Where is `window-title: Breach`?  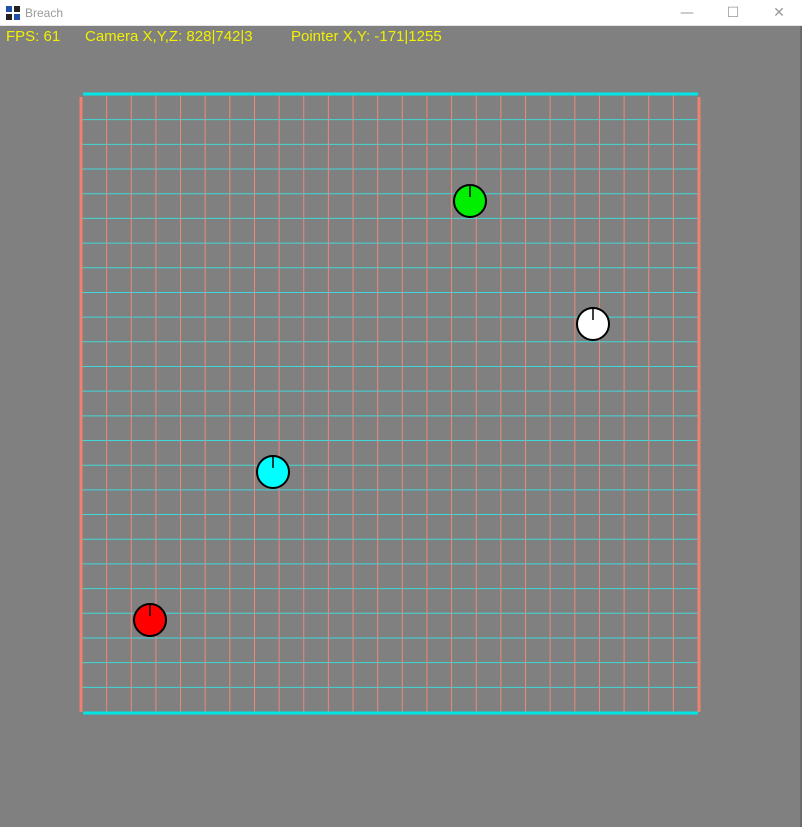 window-title: Breach is located at coordinates (44, 13).